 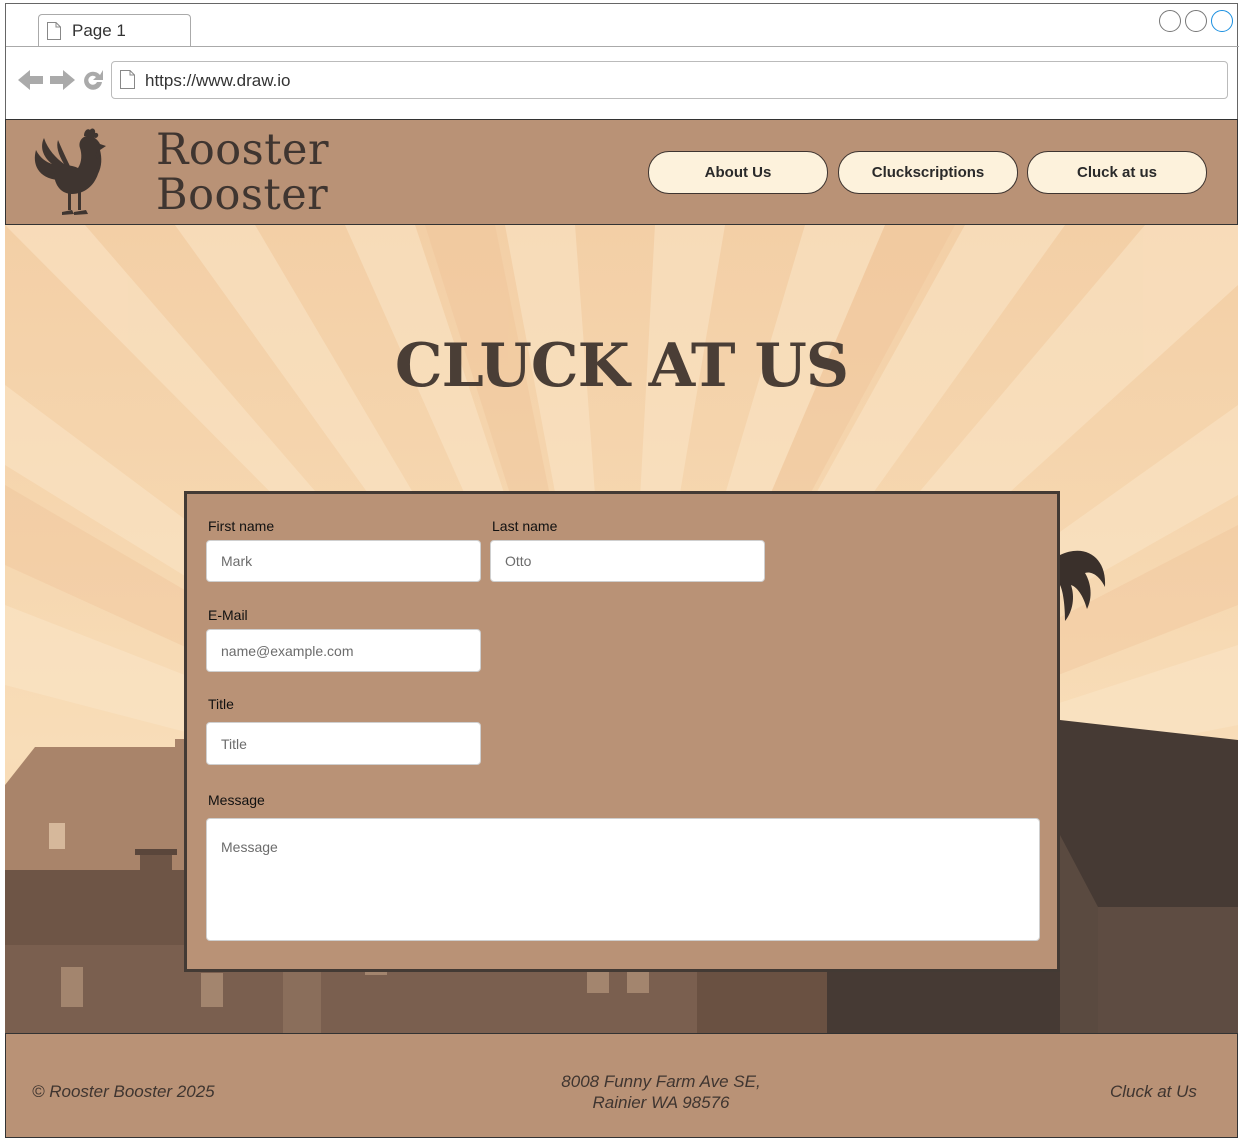 I want to click on rooster-logo-icon, so click(x=71, y=172).